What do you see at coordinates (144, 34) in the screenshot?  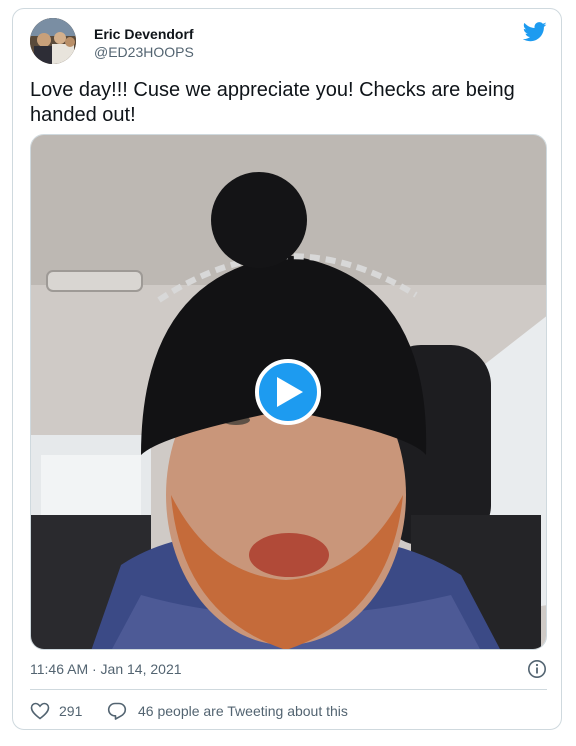 I see `author-name: Eric Devendorf` at bounding box center [144, 34].